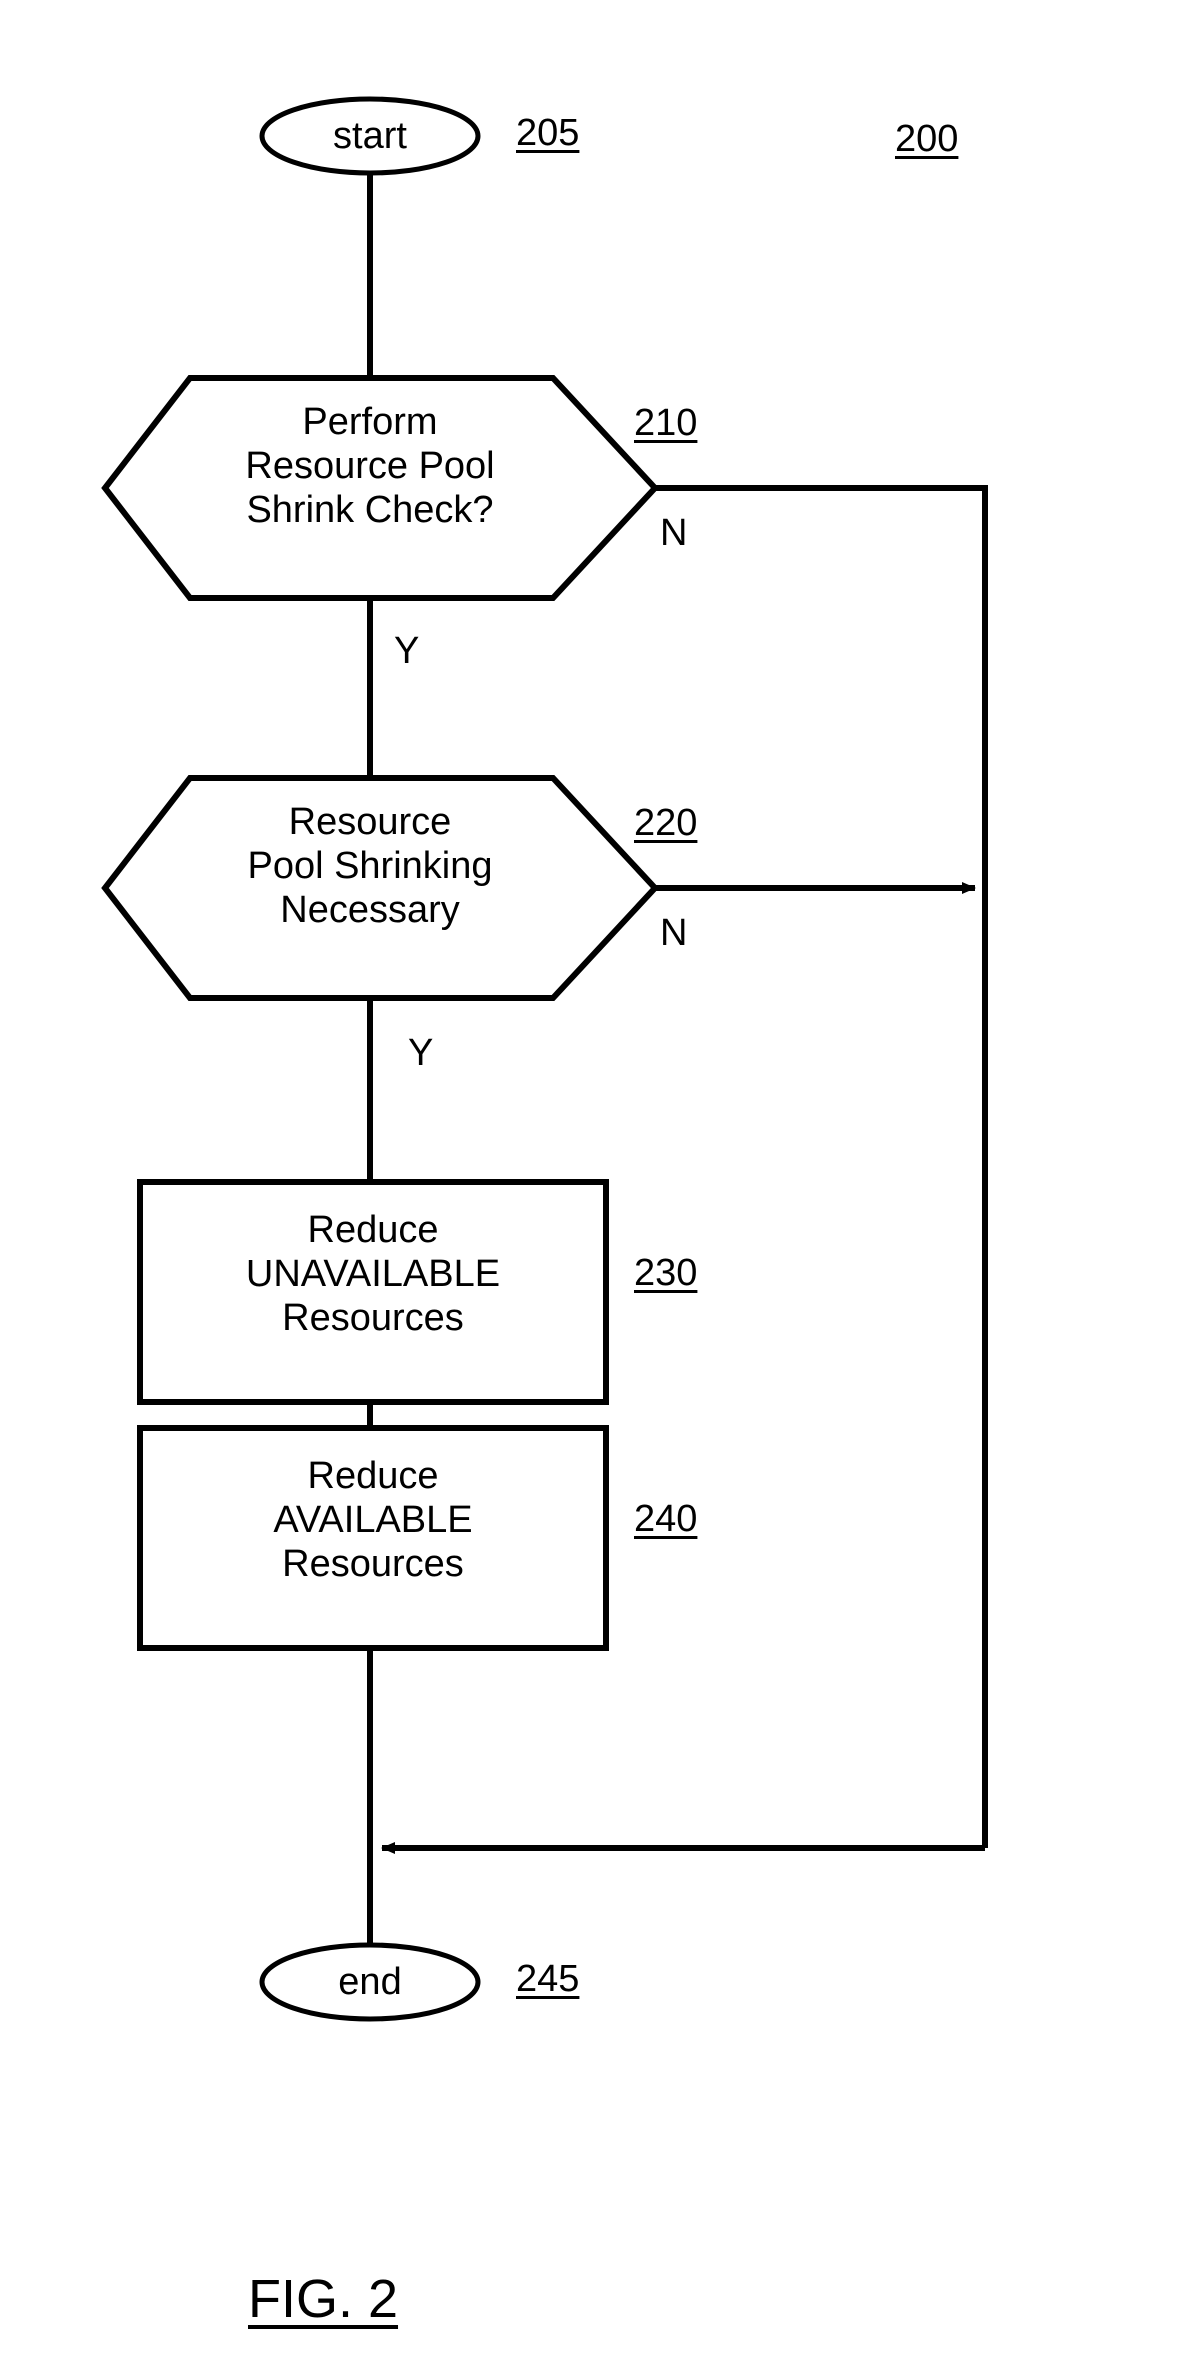  Describe the element at coordinates (548, 1979) in the screenshot. I see `end-node-ref: 245` at that location.